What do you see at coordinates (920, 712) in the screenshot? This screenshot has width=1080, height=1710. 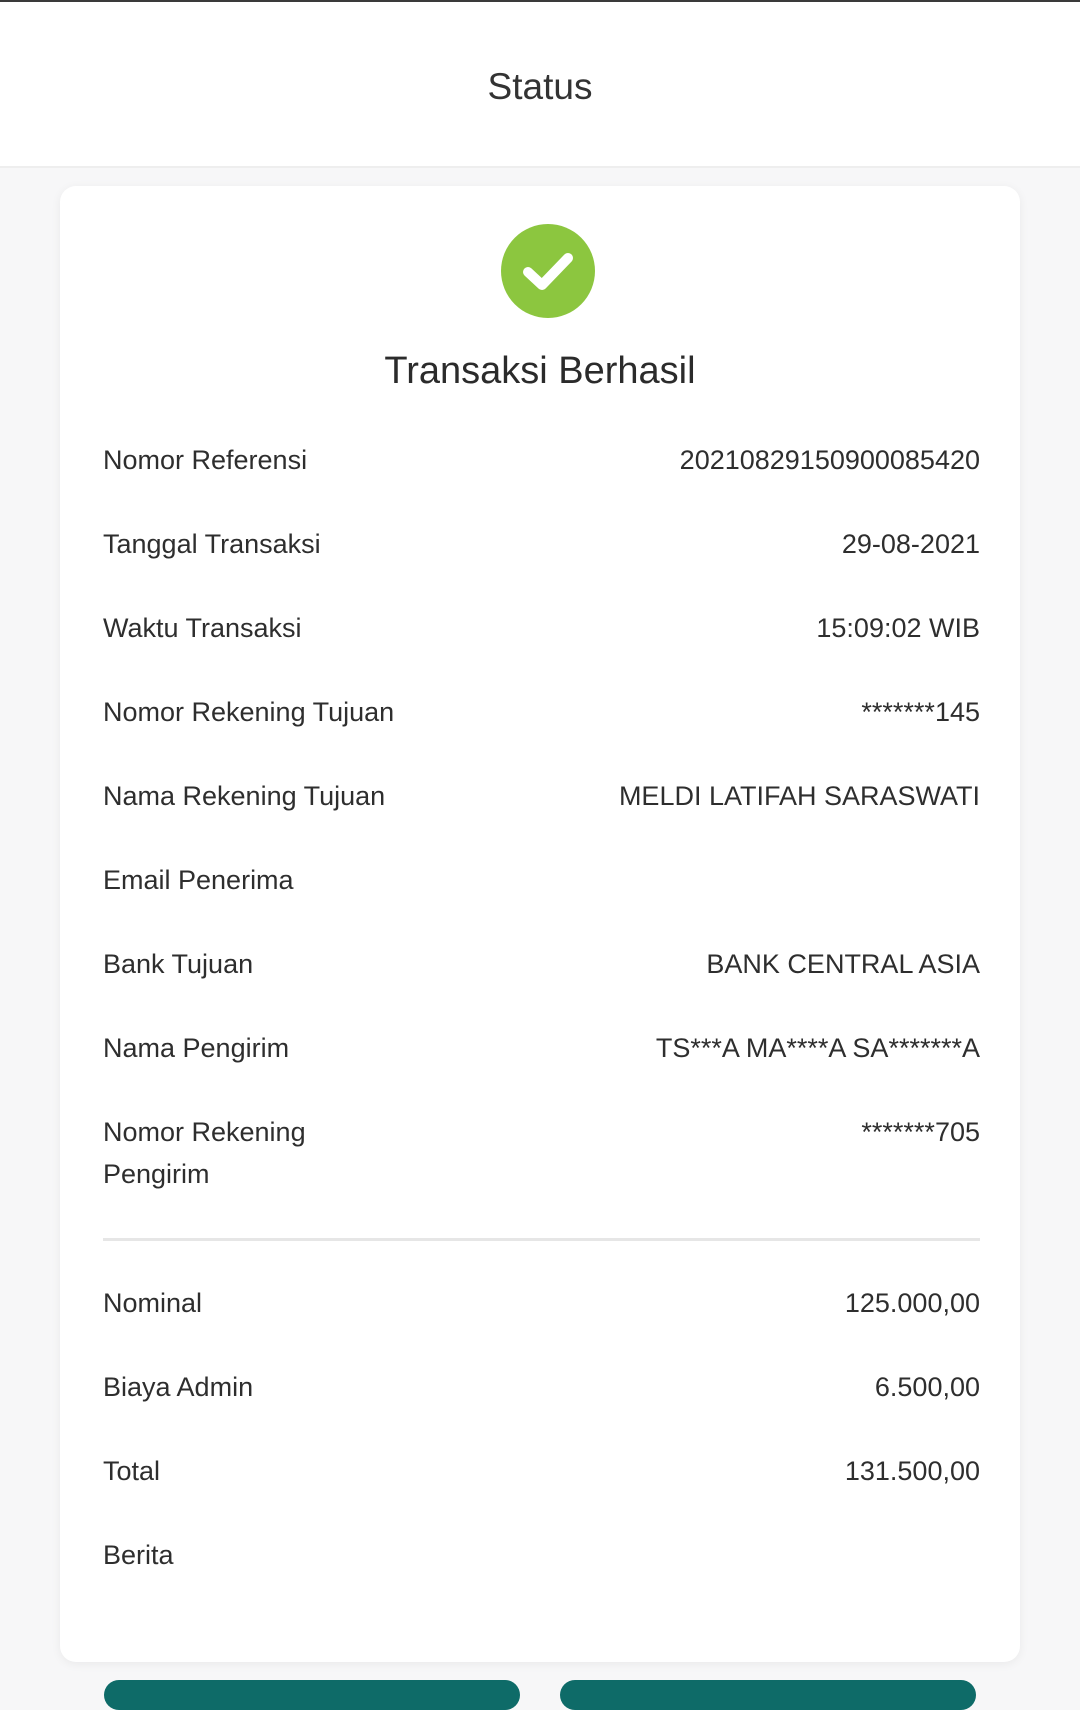 I see `detail-value: *******145` at bounding box center [920, 712].